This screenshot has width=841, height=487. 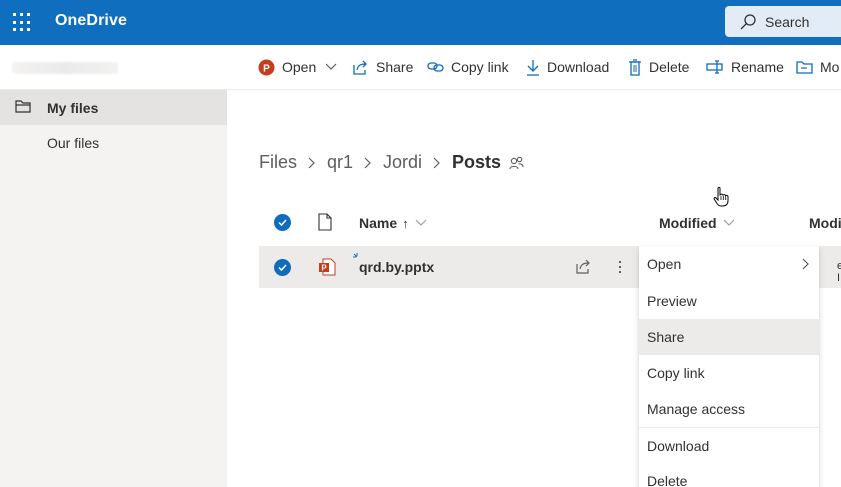 I want to click on row-checkbox, so click(x=282, y=267).